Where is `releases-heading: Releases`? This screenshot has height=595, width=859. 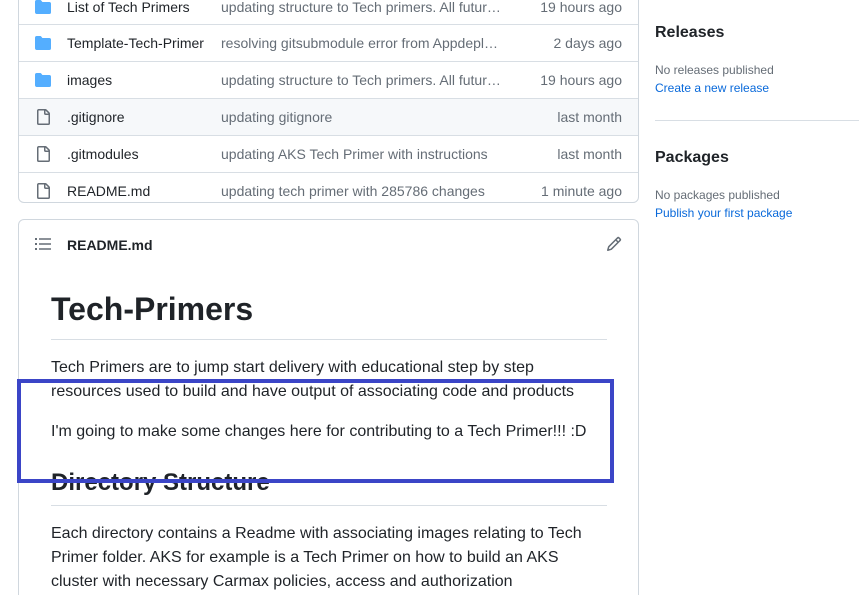 releases-heading: Releases is located at coordinates (689, 33).